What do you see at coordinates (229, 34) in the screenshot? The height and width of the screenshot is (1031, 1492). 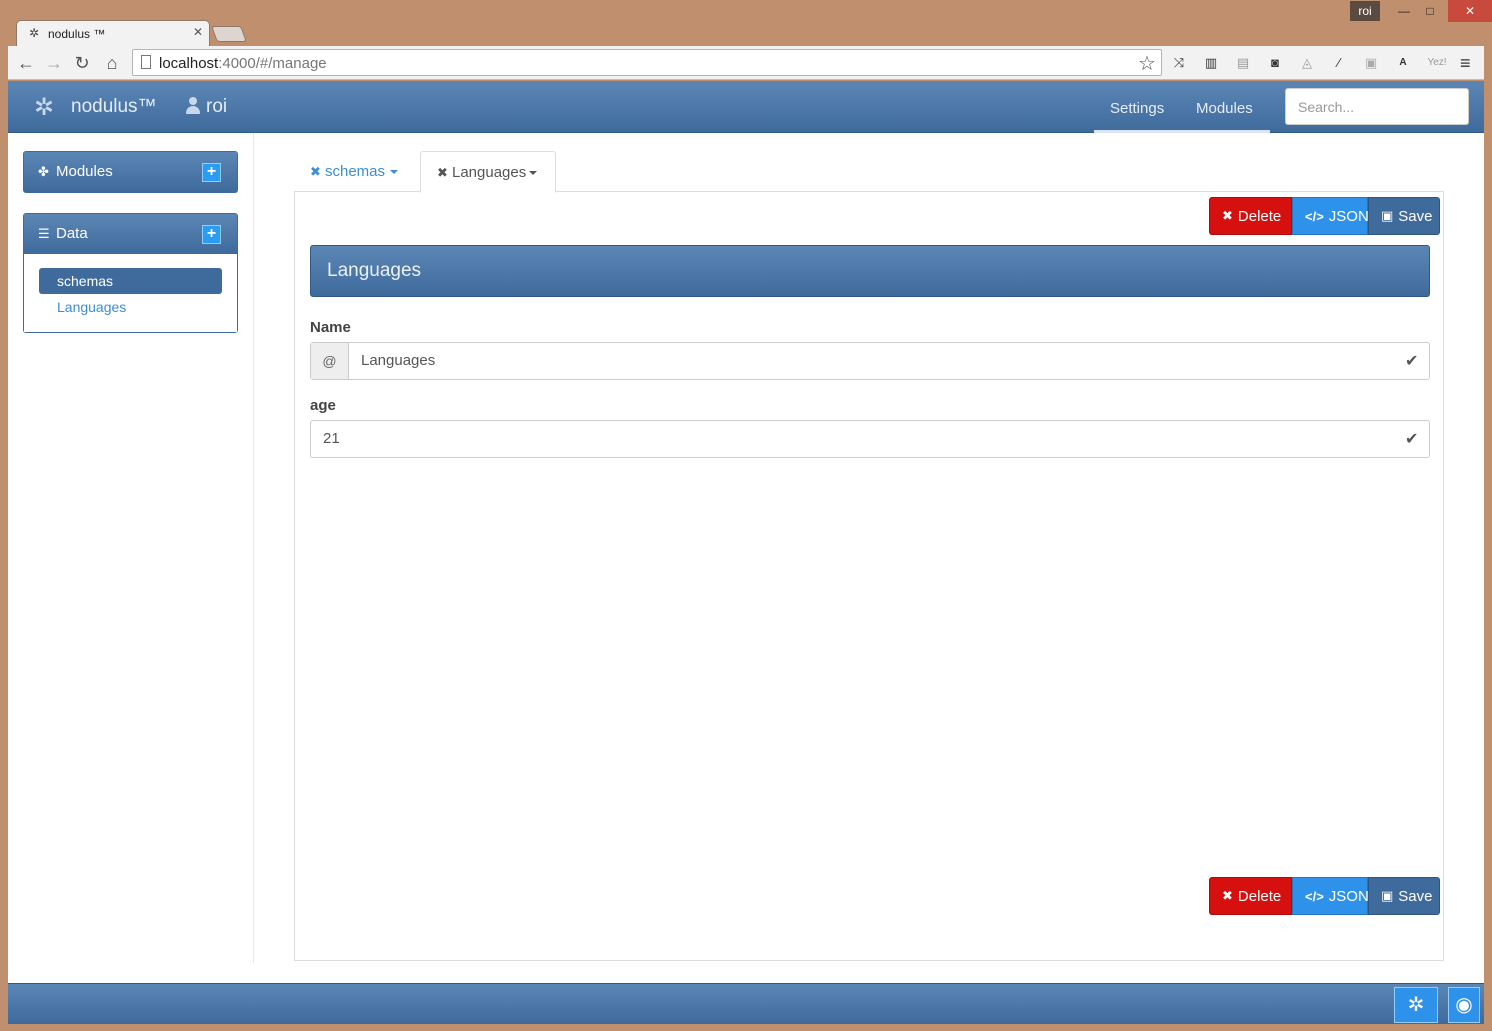 I see `new-tab-button` at bounding box center [229, 34].